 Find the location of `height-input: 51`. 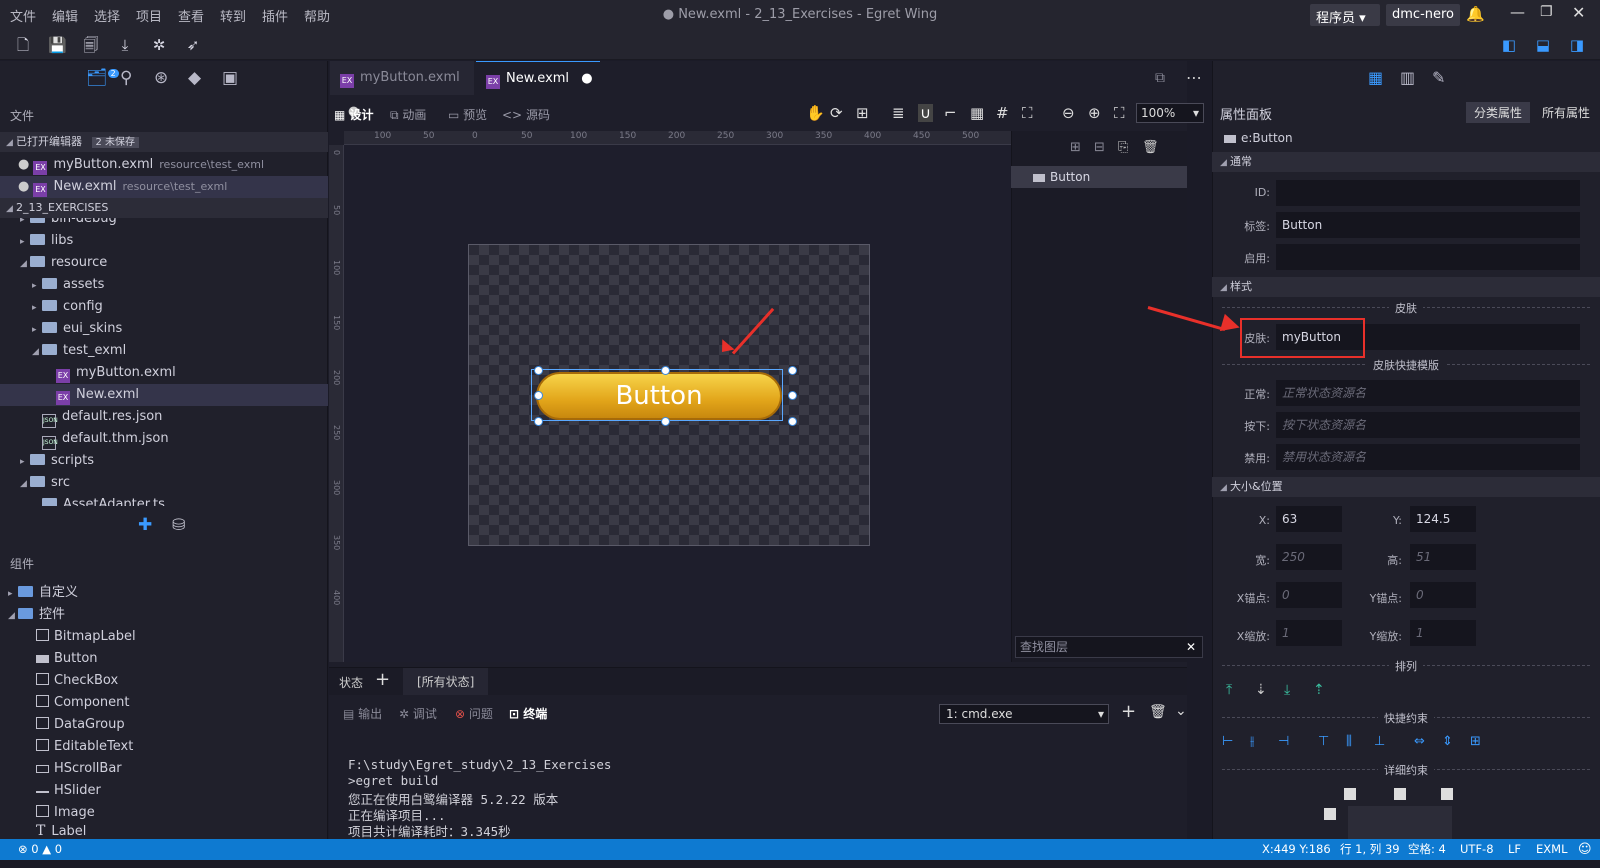

height-input: 51 is located at coordinates (1443, 557).